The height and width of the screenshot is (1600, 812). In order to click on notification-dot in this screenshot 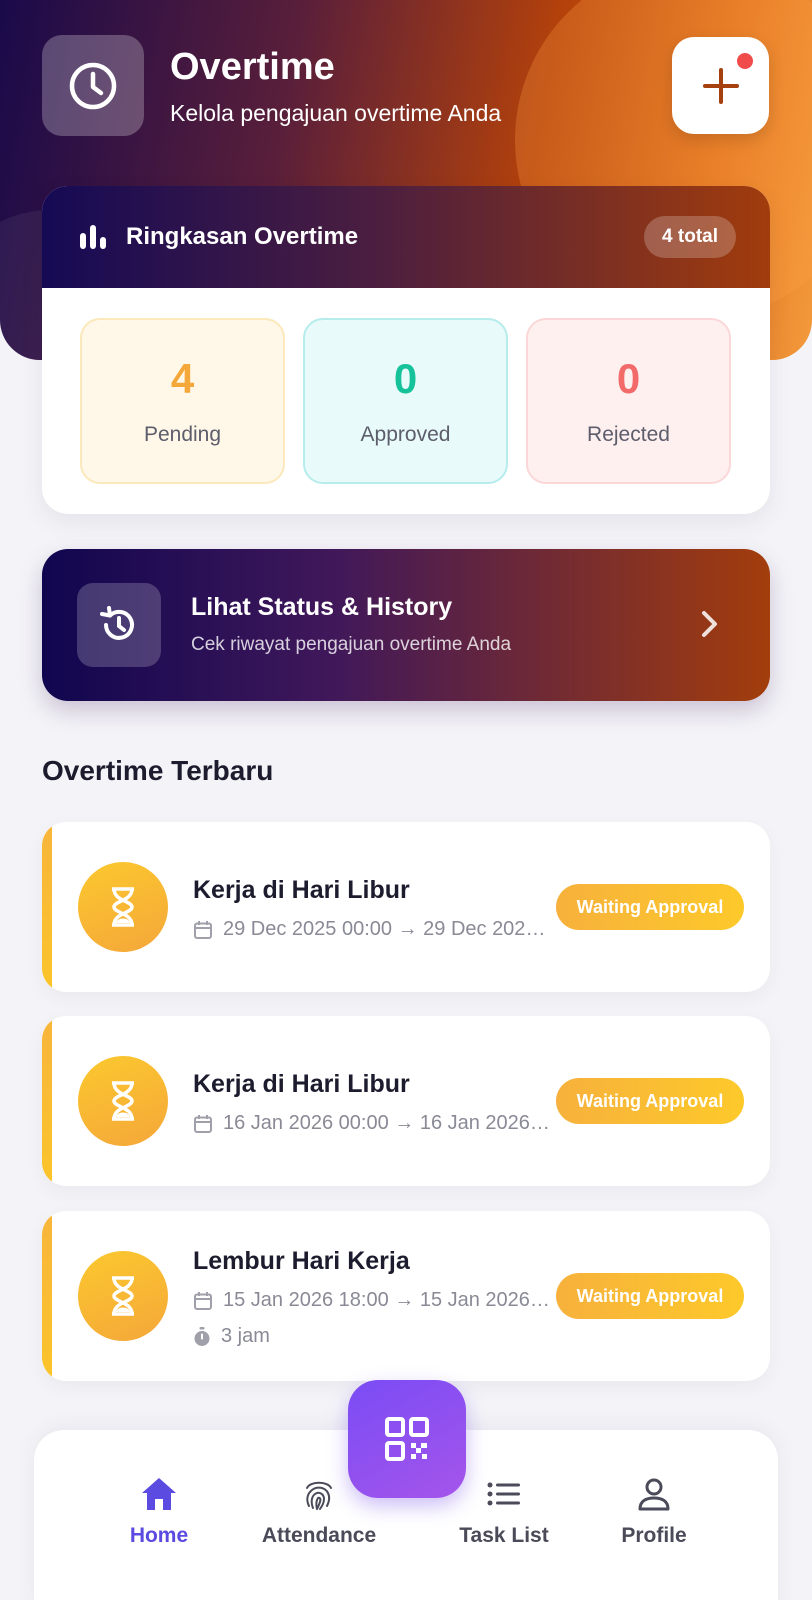, I will do `click(745, 61)`.